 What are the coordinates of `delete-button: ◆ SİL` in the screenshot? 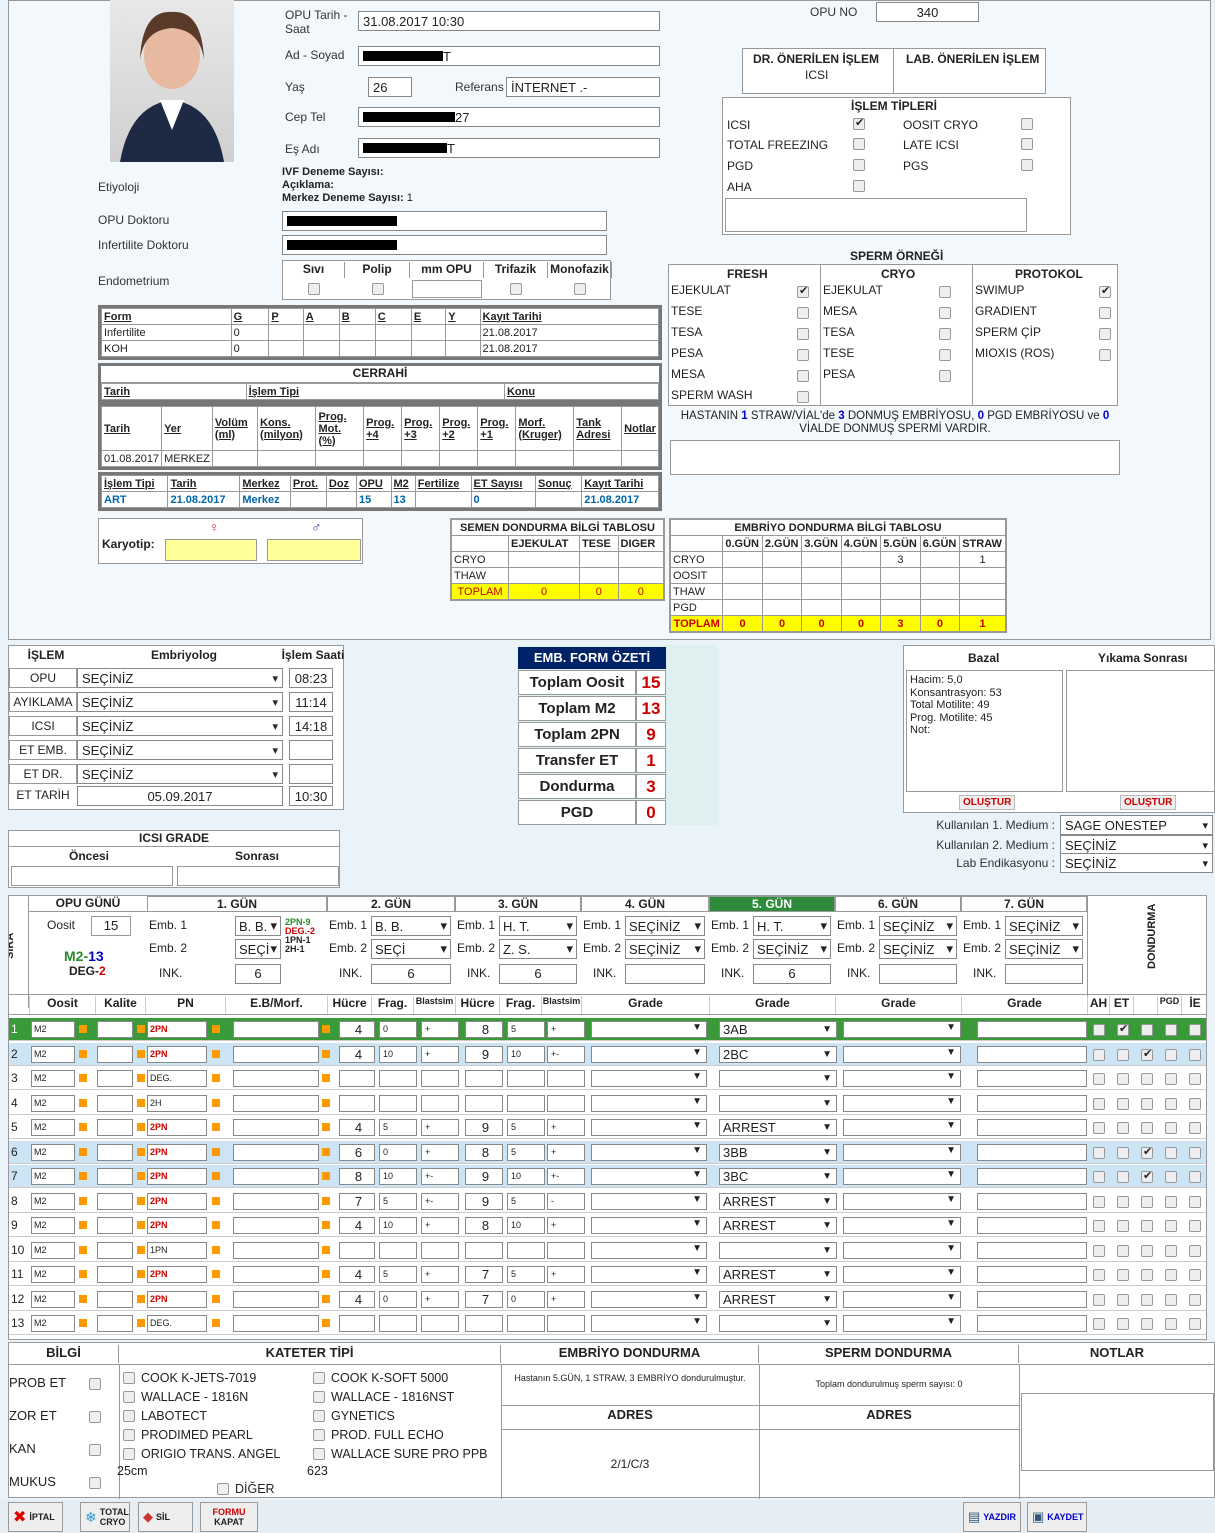 It's located at (165, 1517).